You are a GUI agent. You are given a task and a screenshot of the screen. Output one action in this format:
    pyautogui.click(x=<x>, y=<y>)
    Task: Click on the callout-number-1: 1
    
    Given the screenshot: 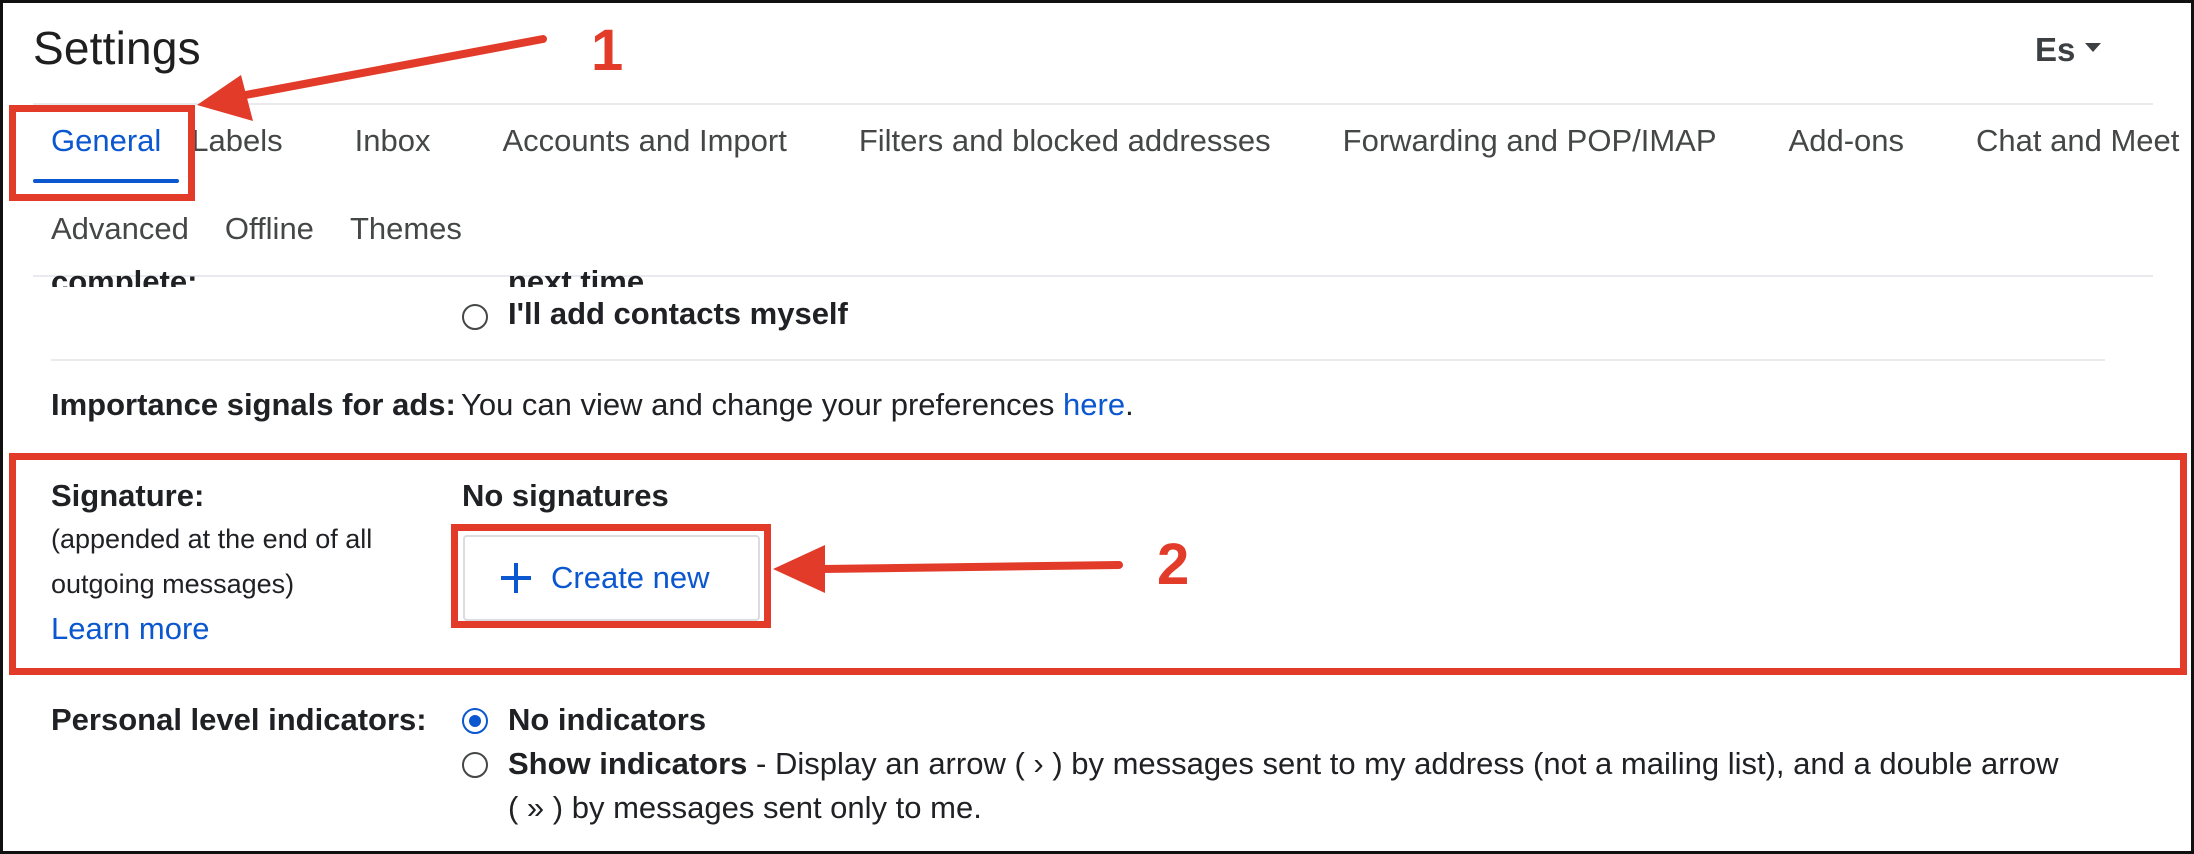 What is the action you would take?
    pyautogui.click(x=607, y=50)
    